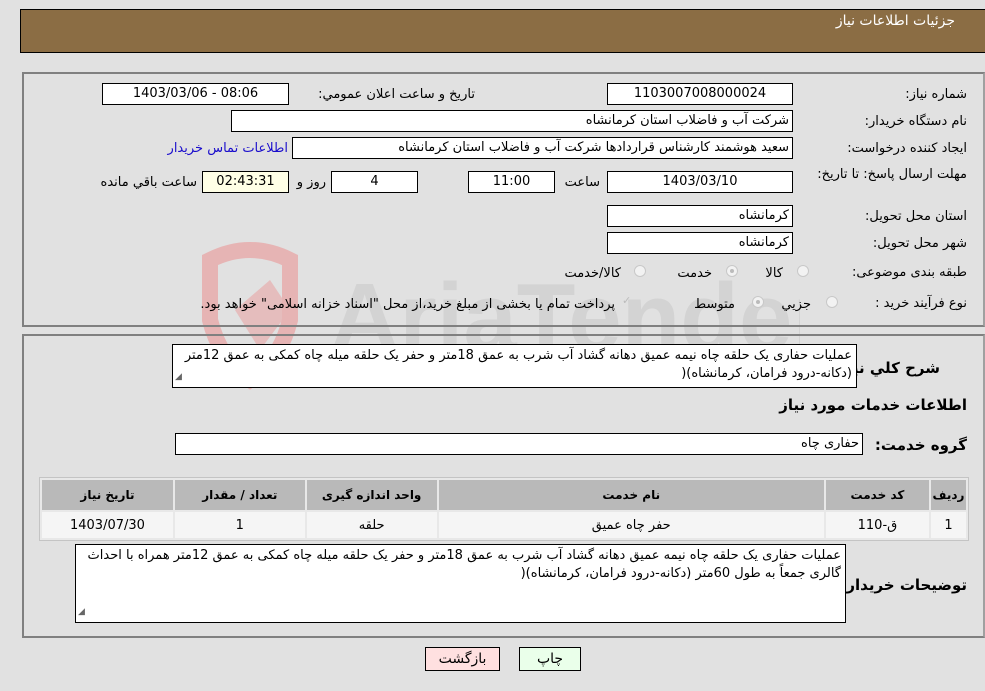 The image size is (985, 691). I want to click on category-option-goods-service: کالا/خدمت, so click(592, 273).